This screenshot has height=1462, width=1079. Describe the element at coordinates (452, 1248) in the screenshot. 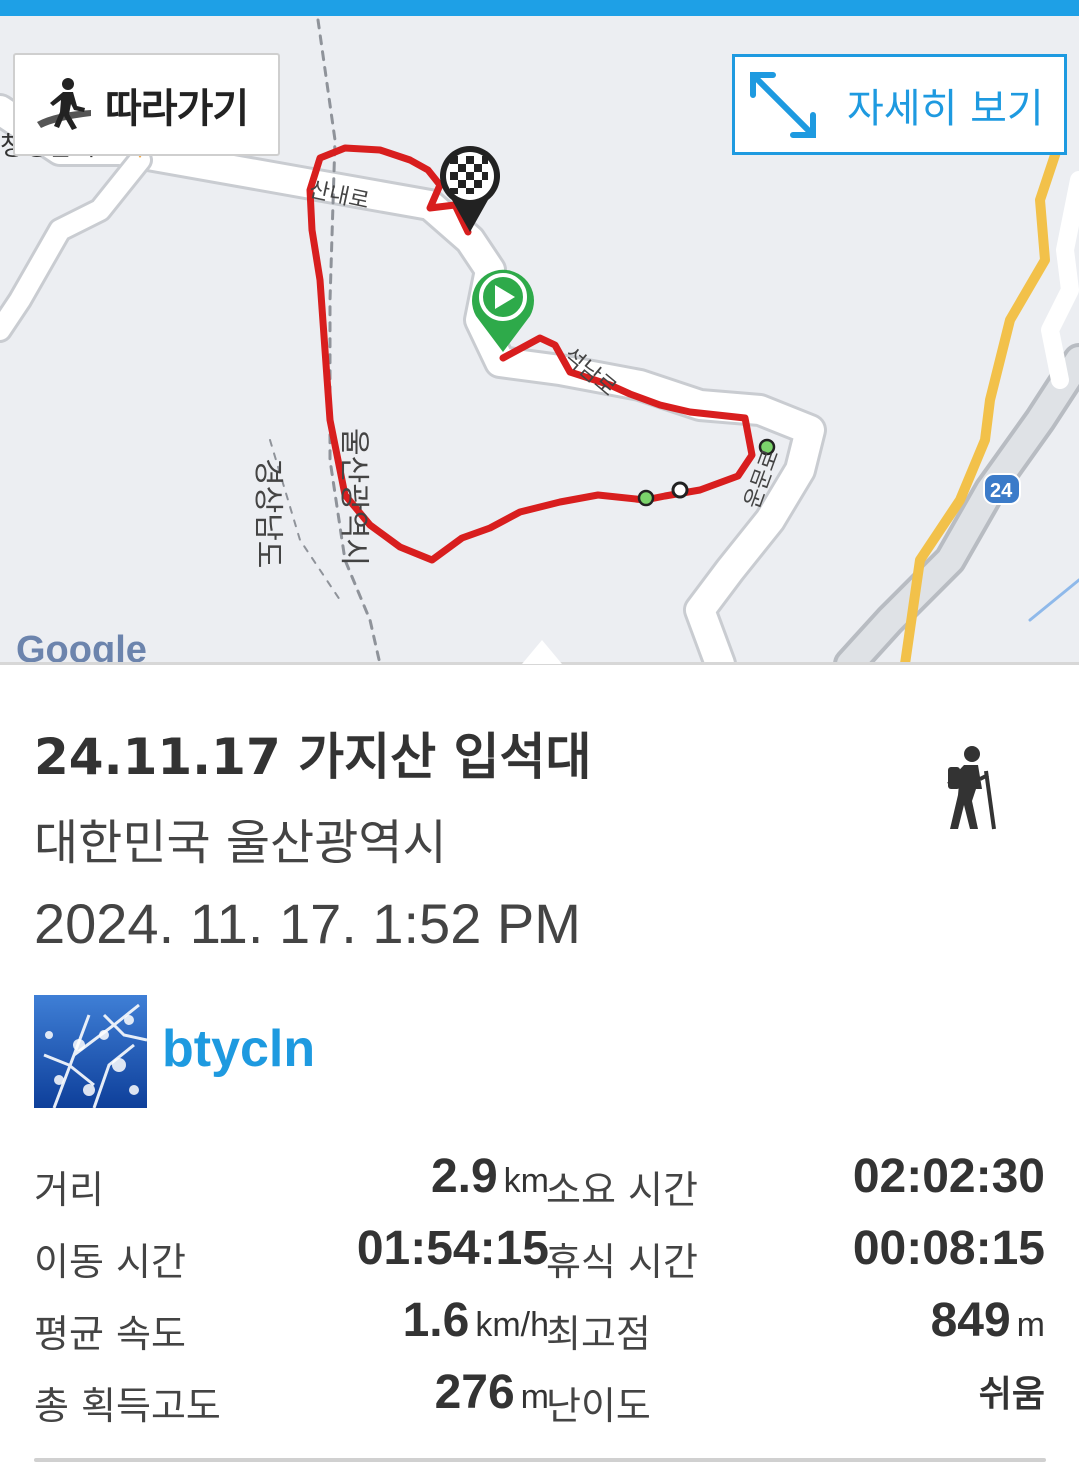

I see `moving-time-value: 01:54:15` at that location.